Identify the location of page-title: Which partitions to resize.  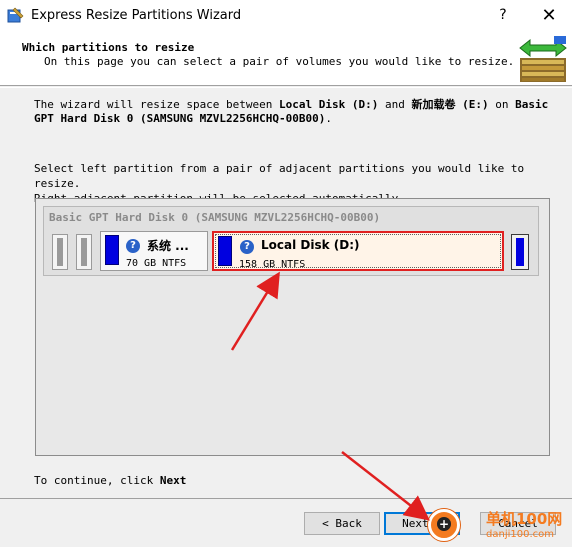
(108, 47).